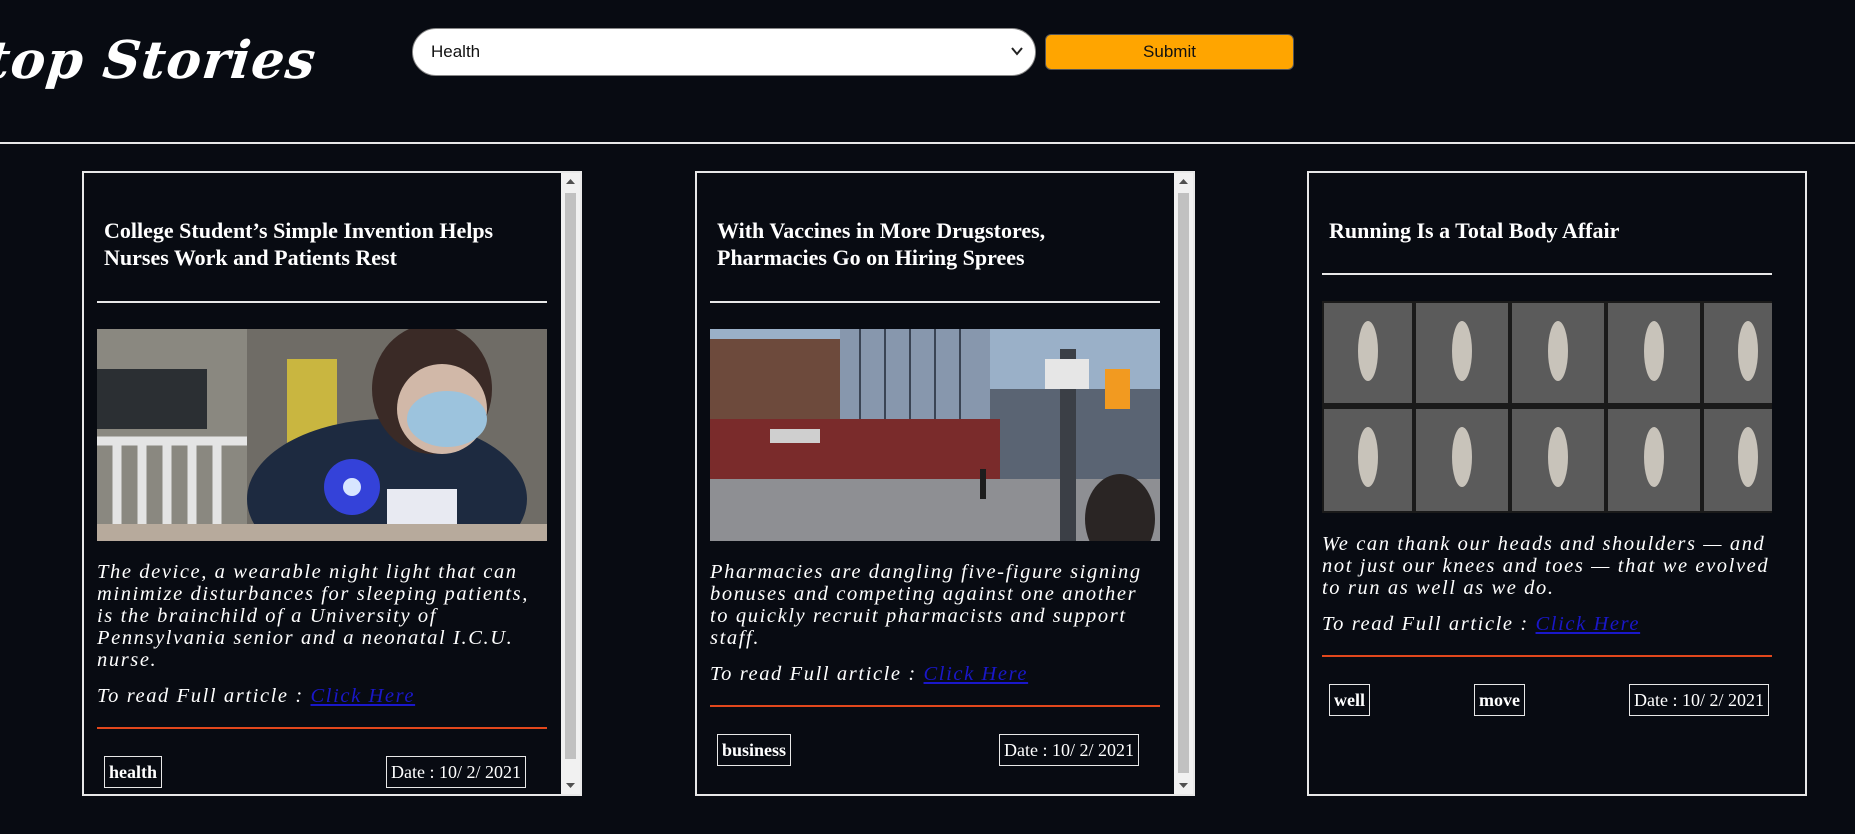 The width and height of the screenshot is (1855, 834). I want to click on photo-nurse-night-light-icon, so click(322, 435).